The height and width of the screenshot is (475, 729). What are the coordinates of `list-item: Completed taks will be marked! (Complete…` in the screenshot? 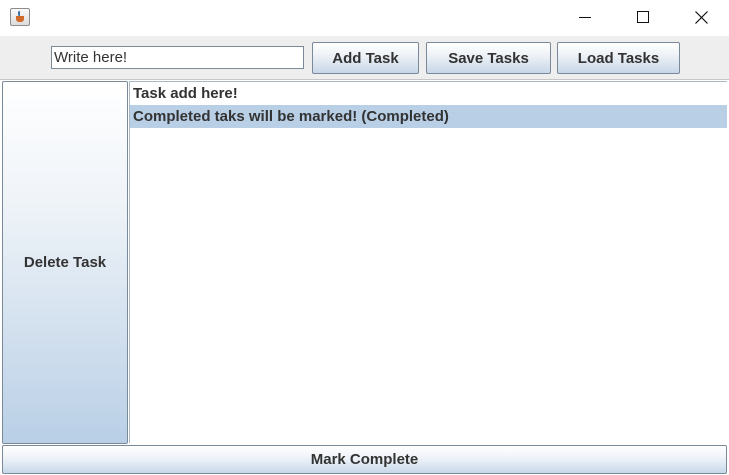 It's located at (428, 116).